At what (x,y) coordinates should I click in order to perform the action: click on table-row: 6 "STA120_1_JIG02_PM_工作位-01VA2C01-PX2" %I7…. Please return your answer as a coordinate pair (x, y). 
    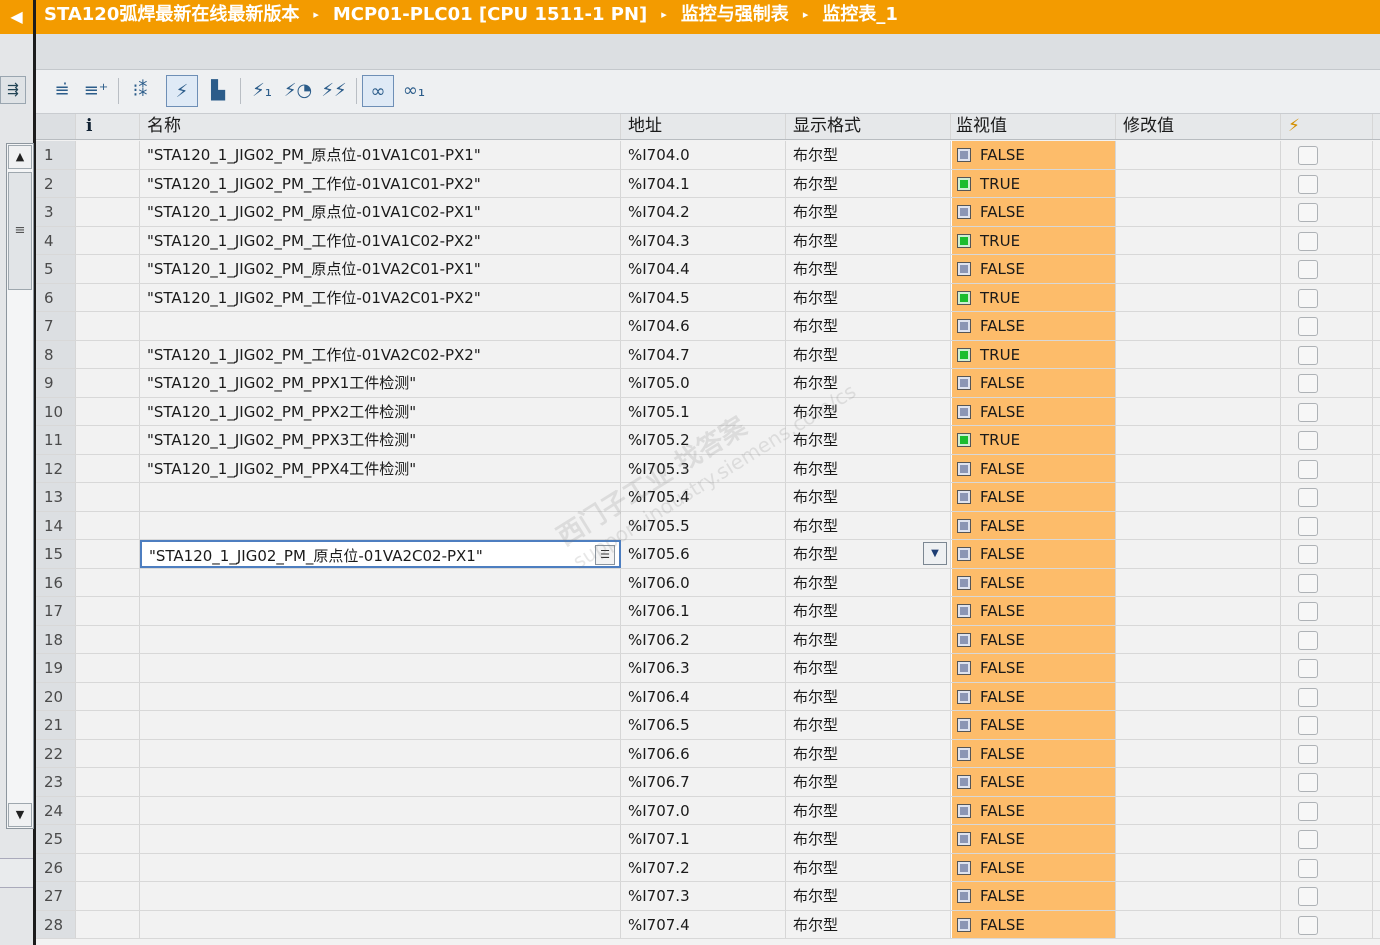
    Looking at the image, I should click on (708, 297).